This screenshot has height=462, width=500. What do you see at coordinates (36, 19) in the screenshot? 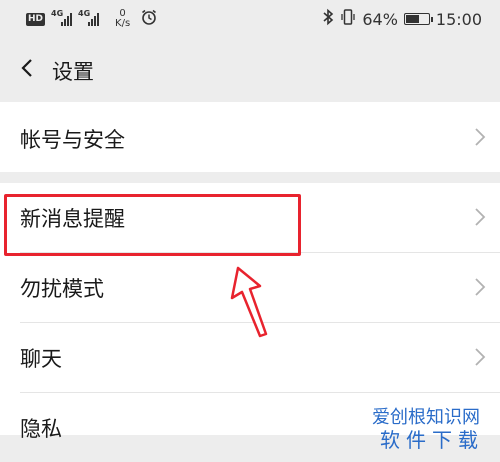
I see `hd-badge: HD` at bounding box center [36, 19].